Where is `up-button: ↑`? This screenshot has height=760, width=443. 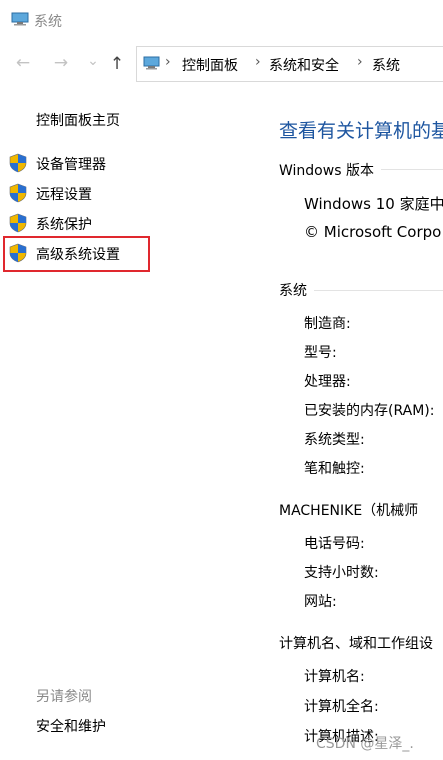 up-button: ↑ is located at coordinates (117, 64).